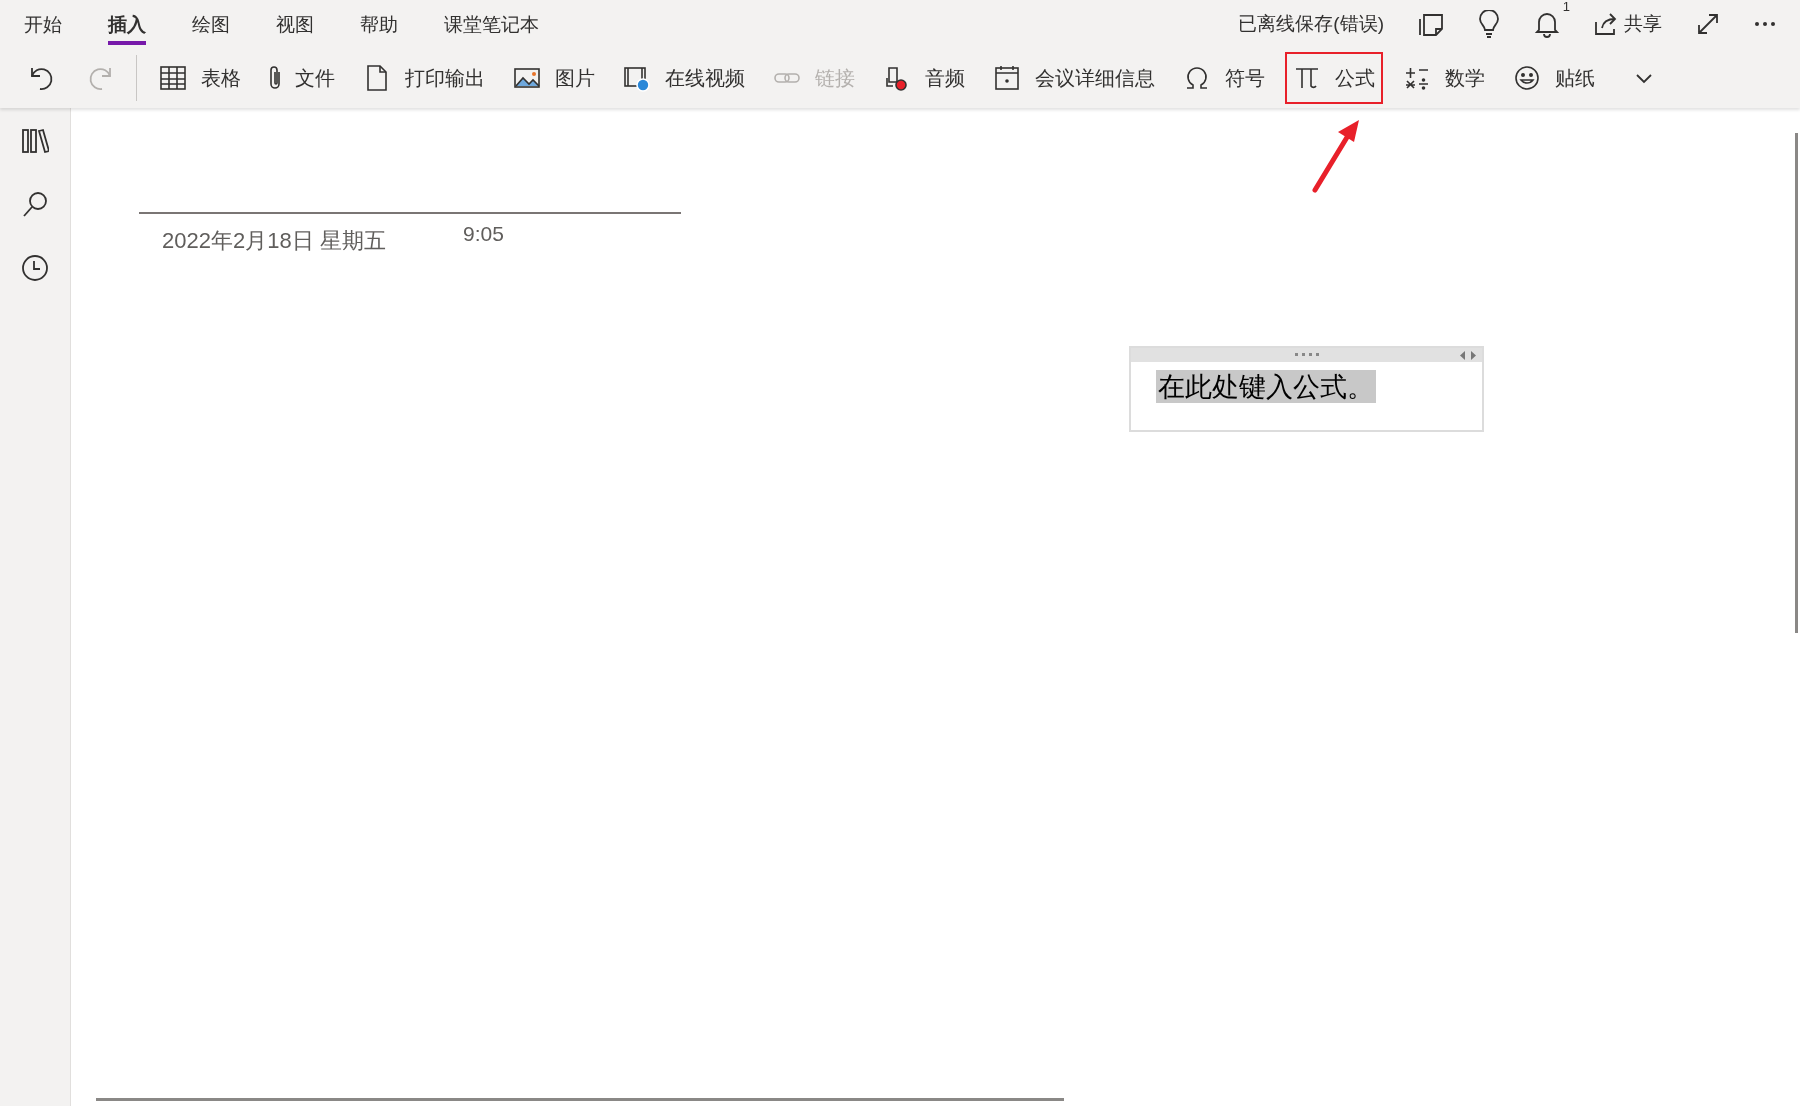 The width and height of the screenshot is (1800, 1106). What do you see at coordinates (1554, 78) in the screenshot?
I see `toolbar-button: 贴纸` at bounding box center [1554, 78].